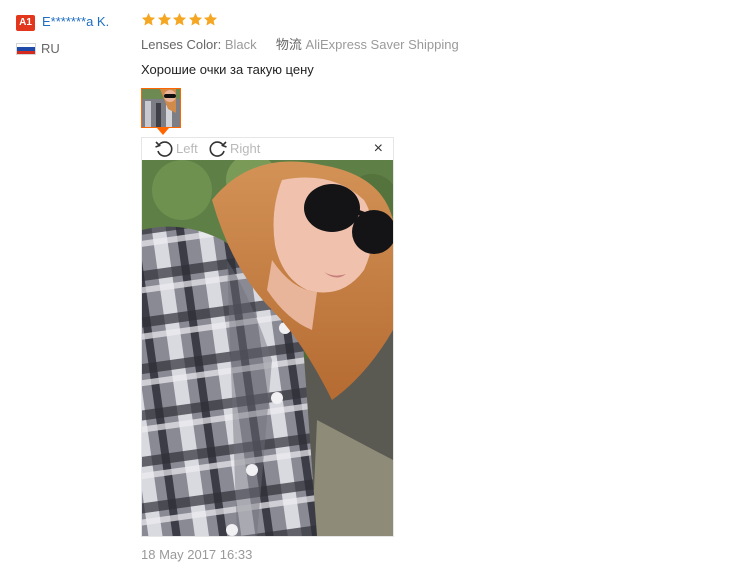 This screenshot has height=570, width=742. Describe the element at coordinates (181, 44) in the screenshot. I see `property-name: Lenses Color:` at that location.